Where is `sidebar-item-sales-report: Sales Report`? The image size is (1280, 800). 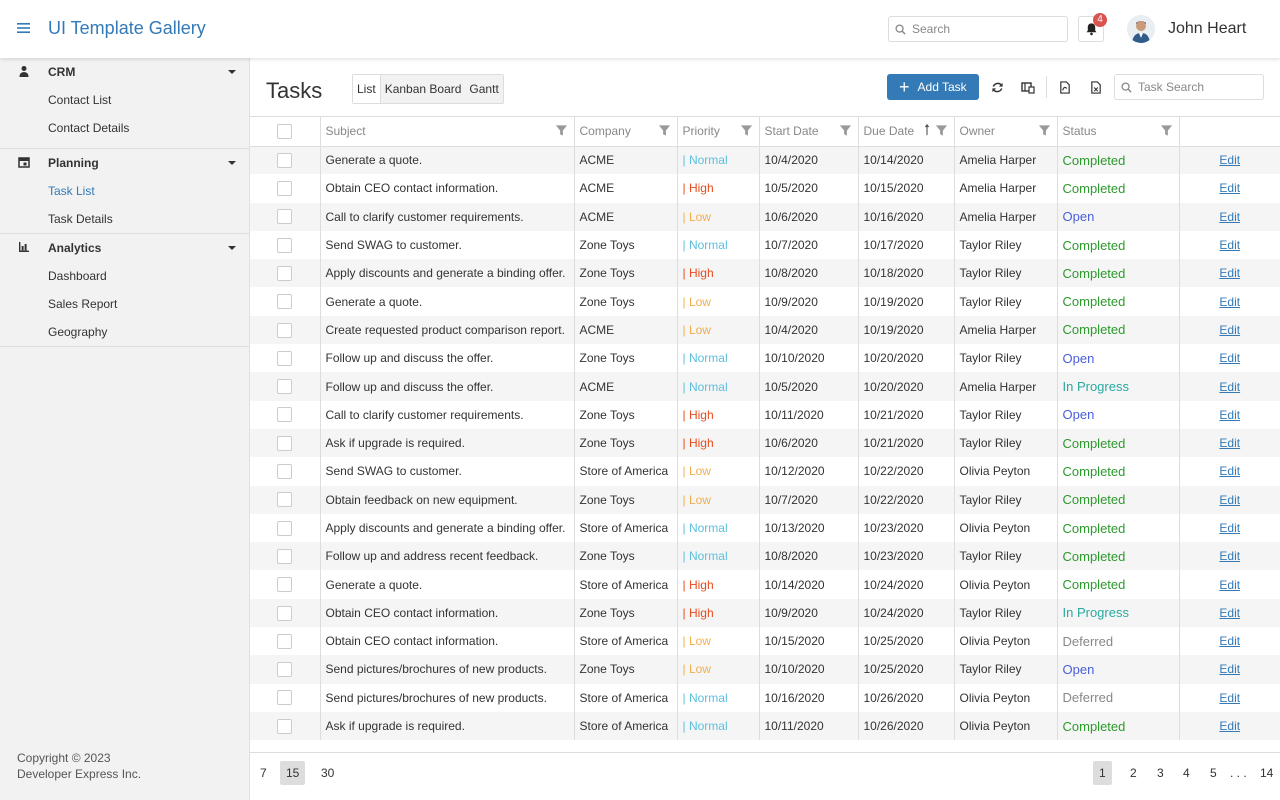 sidebar-item-sales-report: Sales Report is located at coordinates (124, 304).